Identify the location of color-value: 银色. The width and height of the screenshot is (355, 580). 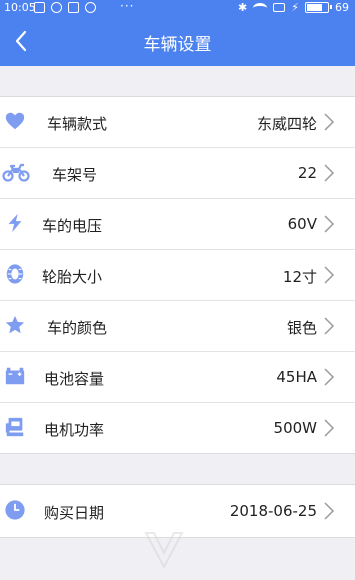
(301, 328).